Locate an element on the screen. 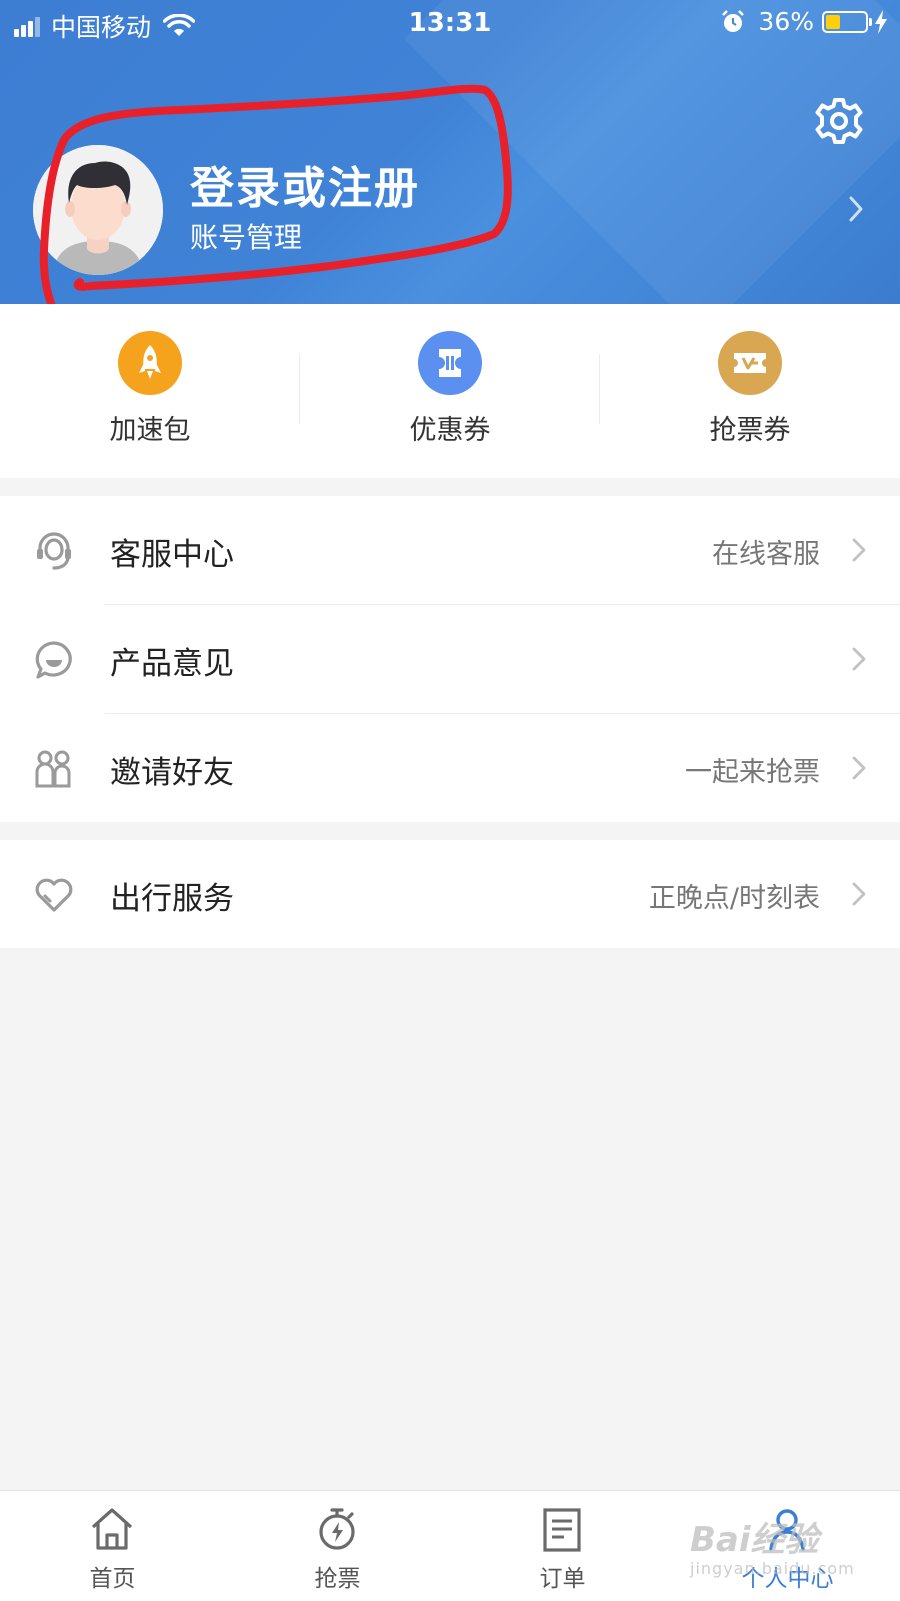 The height and width of the screenshot is (1601, 900). menu-group-travel: 出行服务 正晚点/时刻表 is located at coordinates (450, 894).